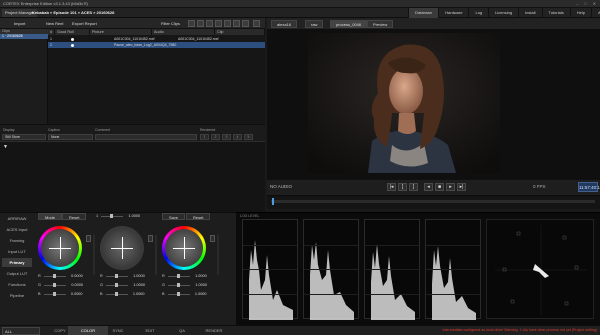  Describe the element at coordinates (478, 13) in the screenshot. I see `menu-log: Log` at that location.